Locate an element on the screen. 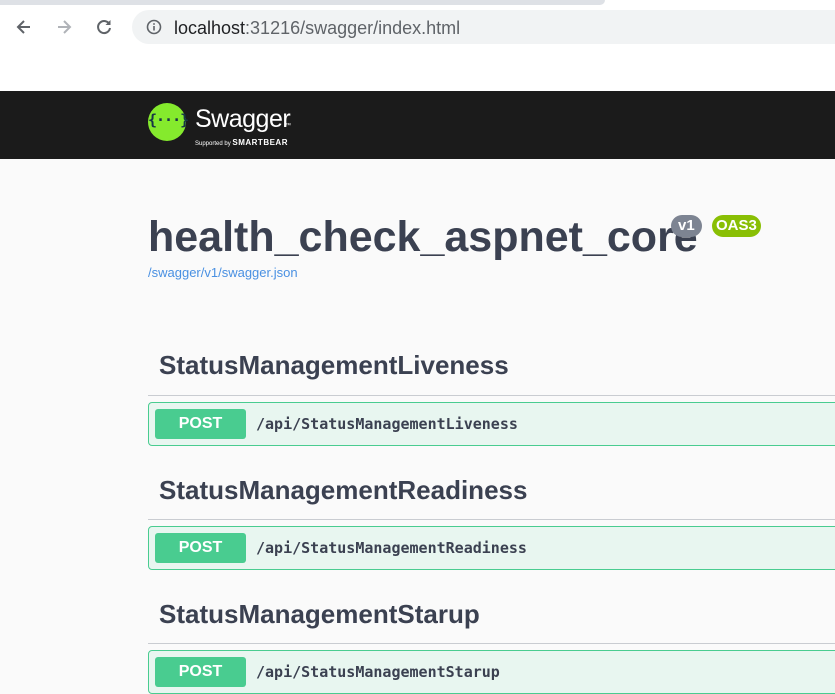 The image size is (835, 694). supported-by-text: Supported by SMARTBEAR is located at coordinates (241, 142).